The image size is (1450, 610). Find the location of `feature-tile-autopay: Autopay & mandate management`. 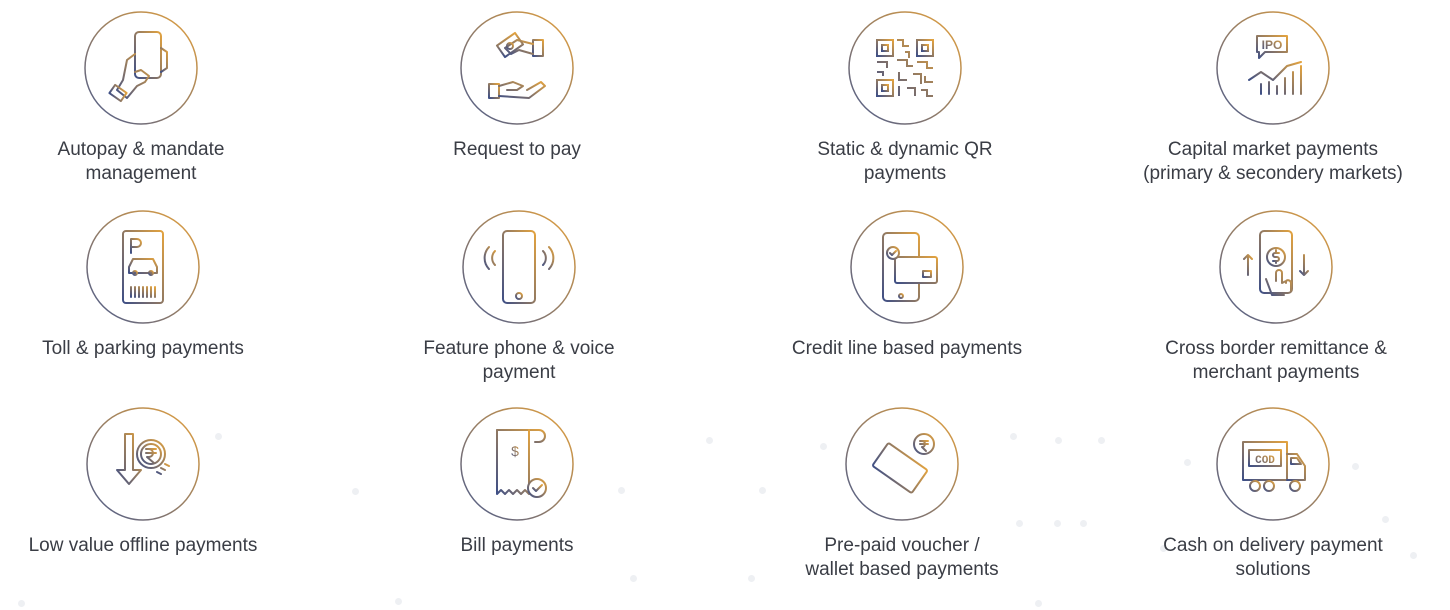

feature-tile-autopay: Autopay & mandate management is located at coordinates (160, 98).